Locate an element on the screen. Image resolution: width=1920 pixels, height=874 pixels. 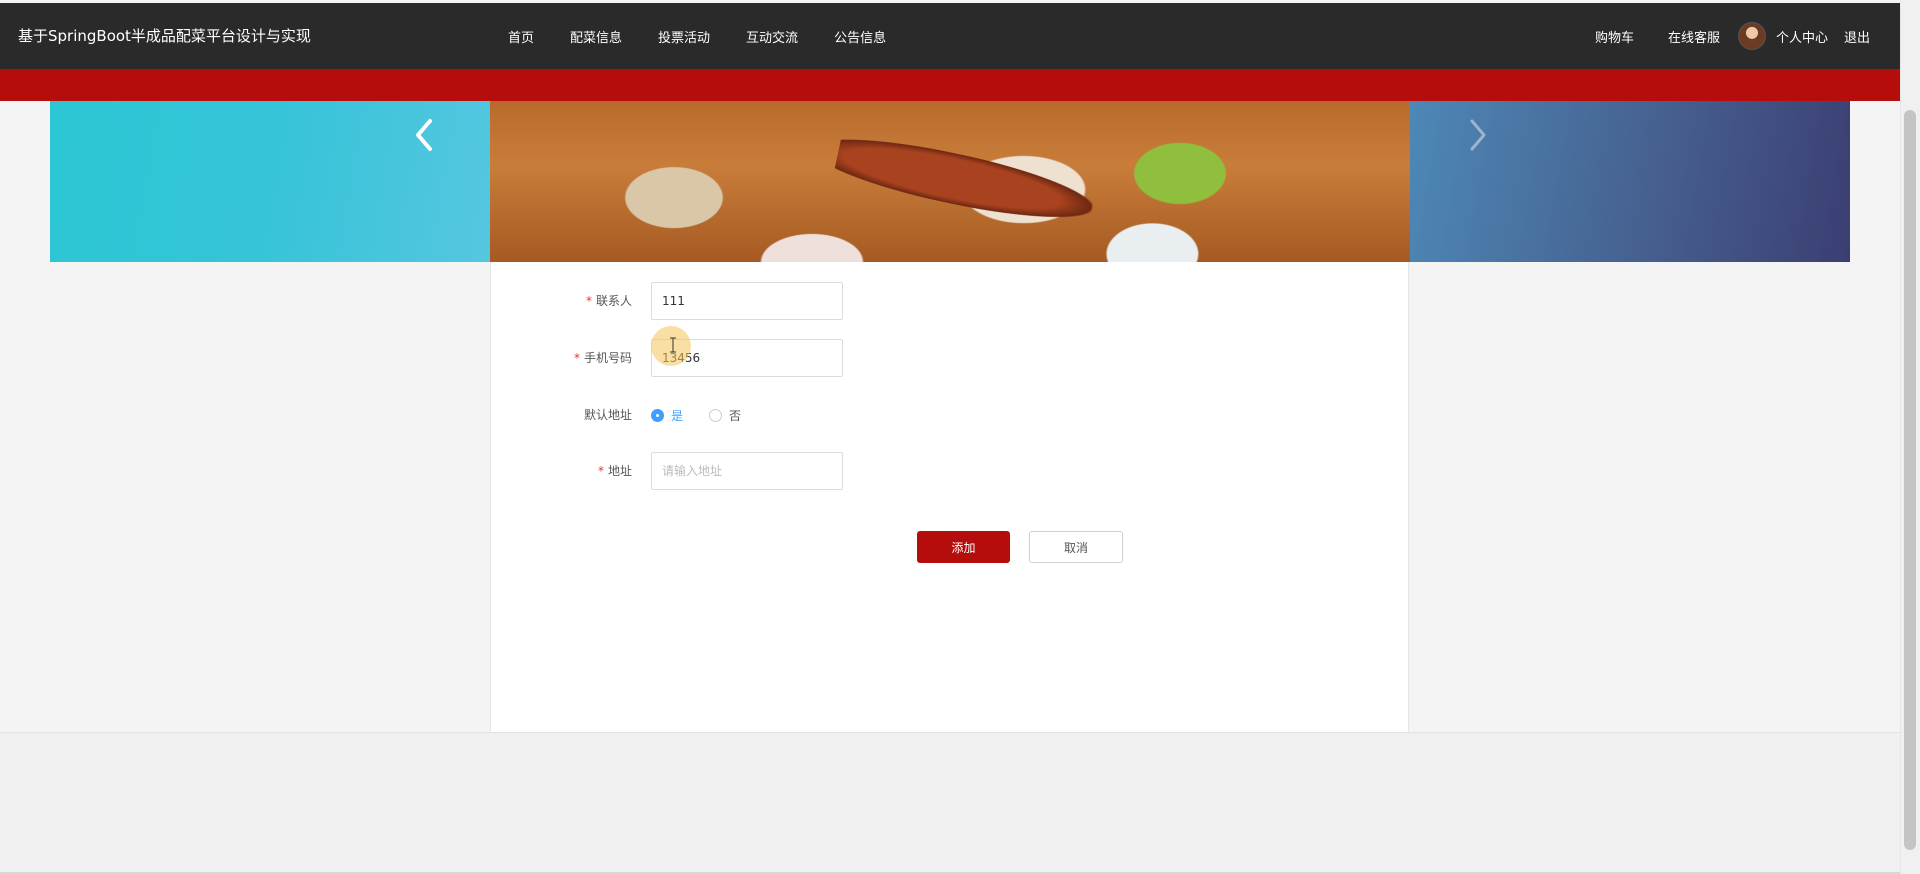
default-address-label: 默认地址 is located at coordinates (607, 415).